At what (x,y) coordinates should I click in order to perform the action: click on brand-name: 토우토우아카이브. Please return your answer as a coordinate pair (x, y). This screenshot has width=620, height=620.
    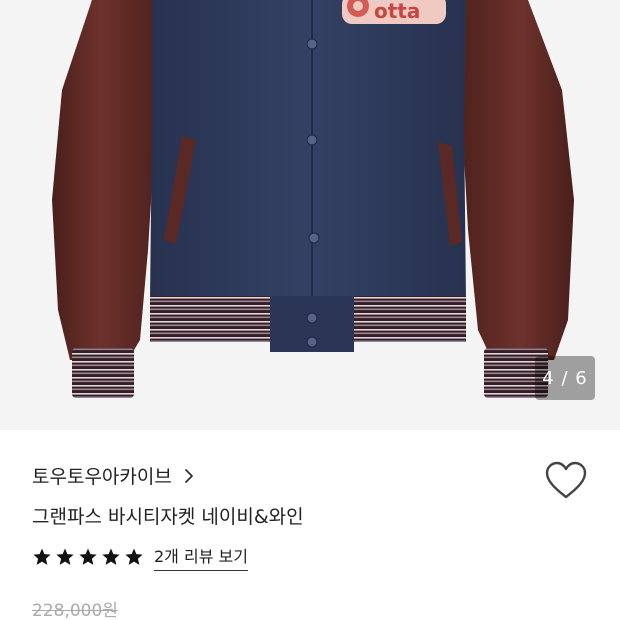
    Looking at the image, I should click on (102, 477).